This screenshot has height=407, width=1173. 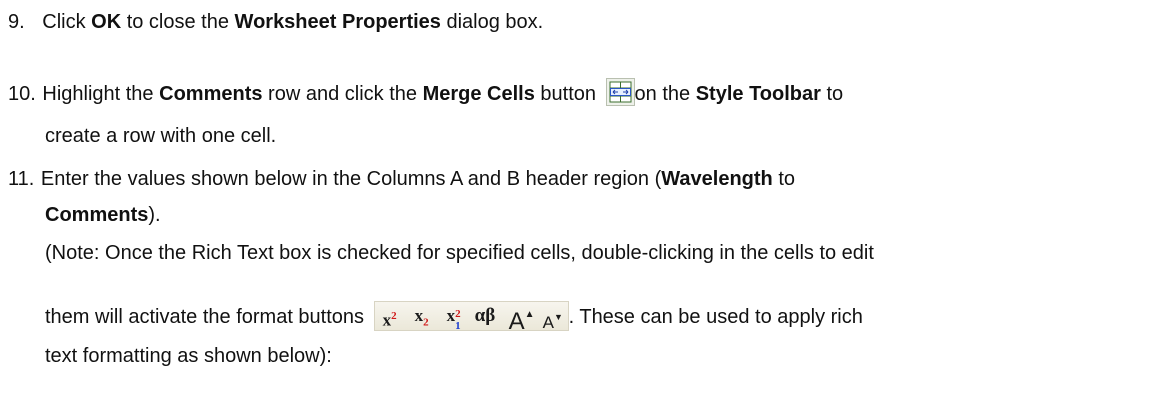 I want to click on step-text: on the, so click(x=665, y=94).